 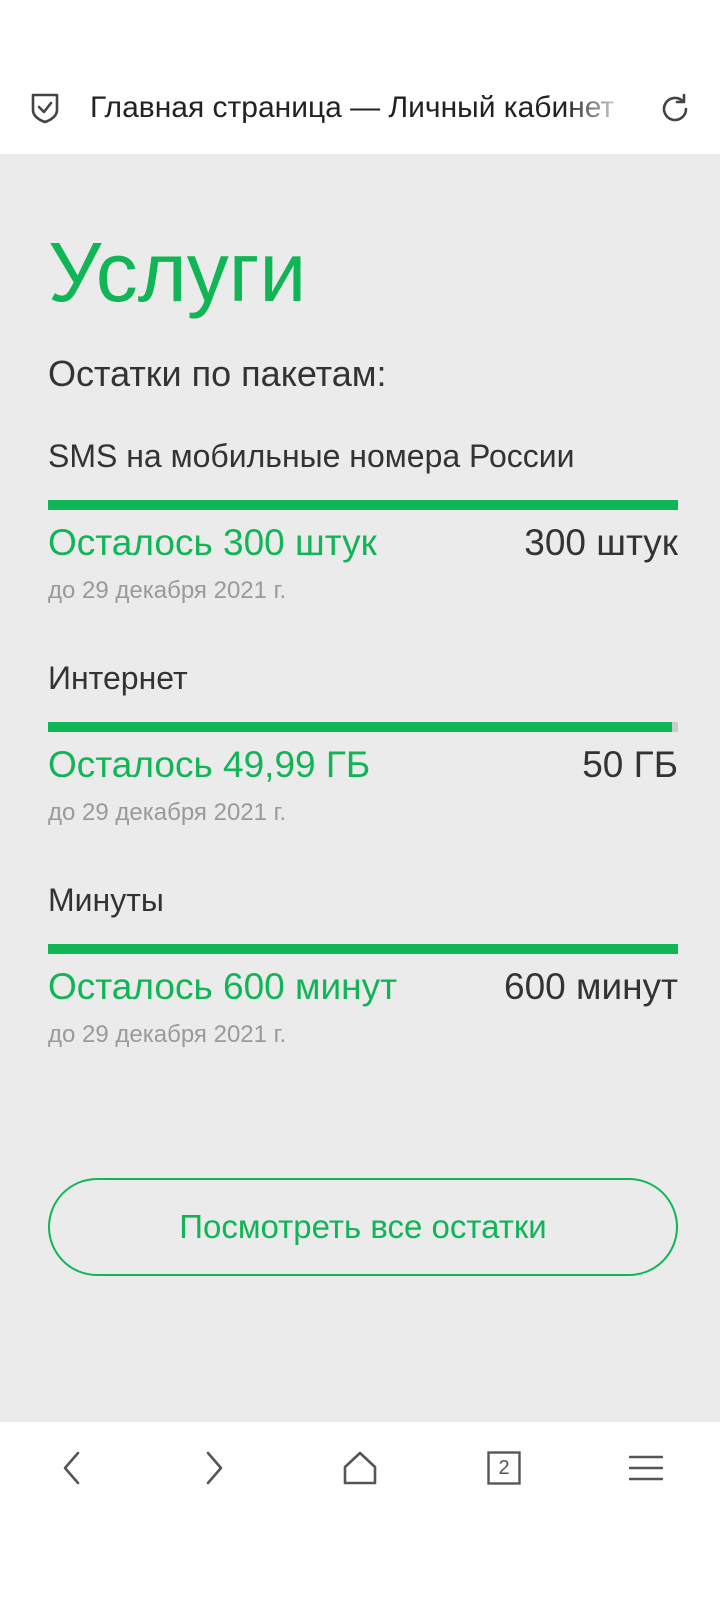 What do you see at coordinates (675, 109) in the screenshot?
I see `reload-icon` at bounding box center [675, 109].